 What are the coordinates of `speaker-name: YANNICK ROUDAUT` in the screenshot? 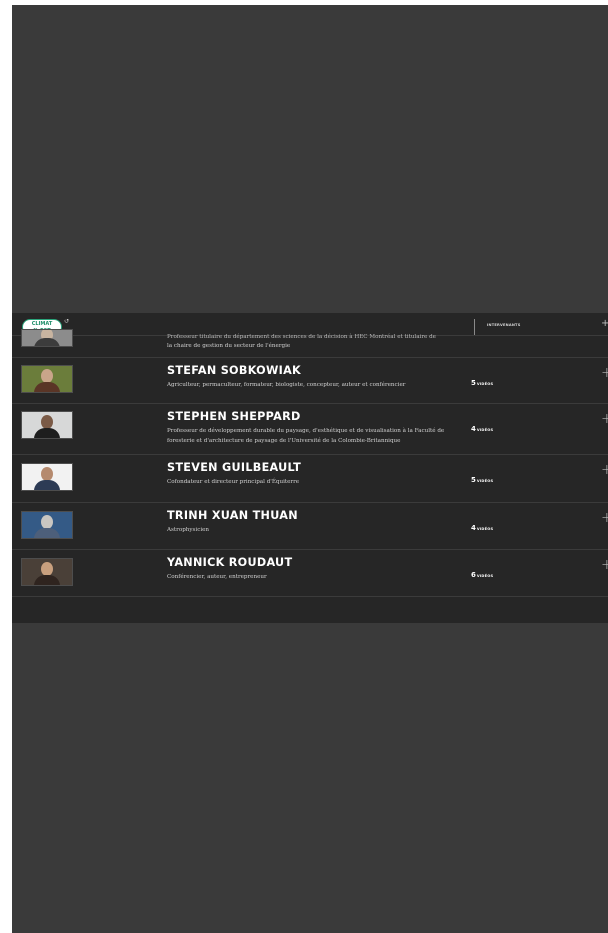 It's located at (229, 562).